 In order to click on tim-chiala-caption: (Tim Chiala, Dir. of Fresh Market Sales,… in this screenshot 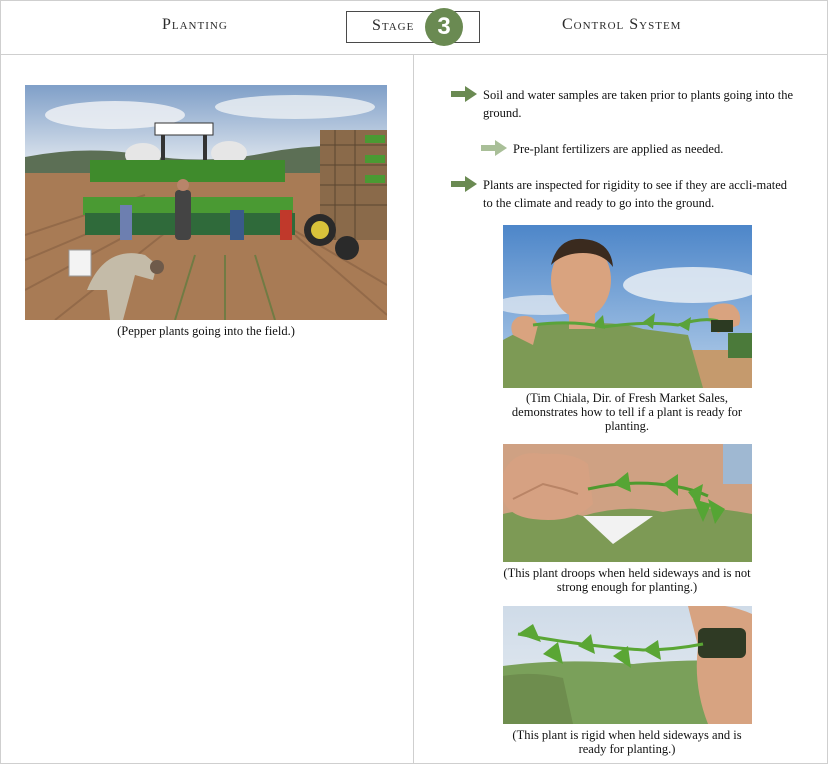, I will do `click(627, 412)`.